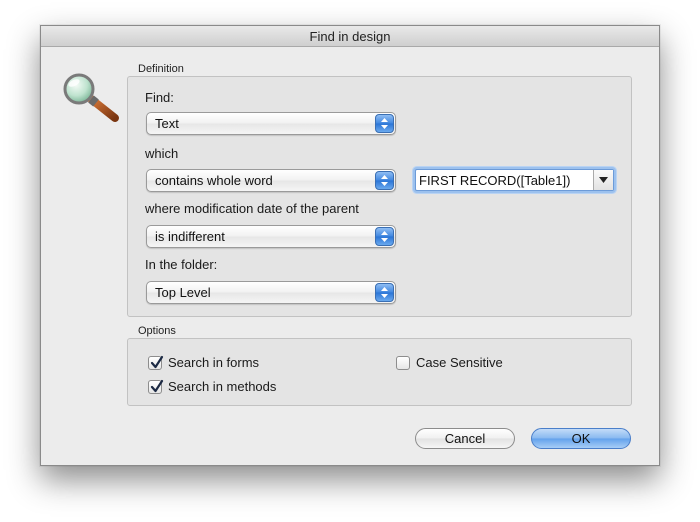 This screenshot has width=700, height=522. Describe the element at coordinates (459, 362) in the screenshot. I see `case-sensitive-label: Case Sensitive` at that location.